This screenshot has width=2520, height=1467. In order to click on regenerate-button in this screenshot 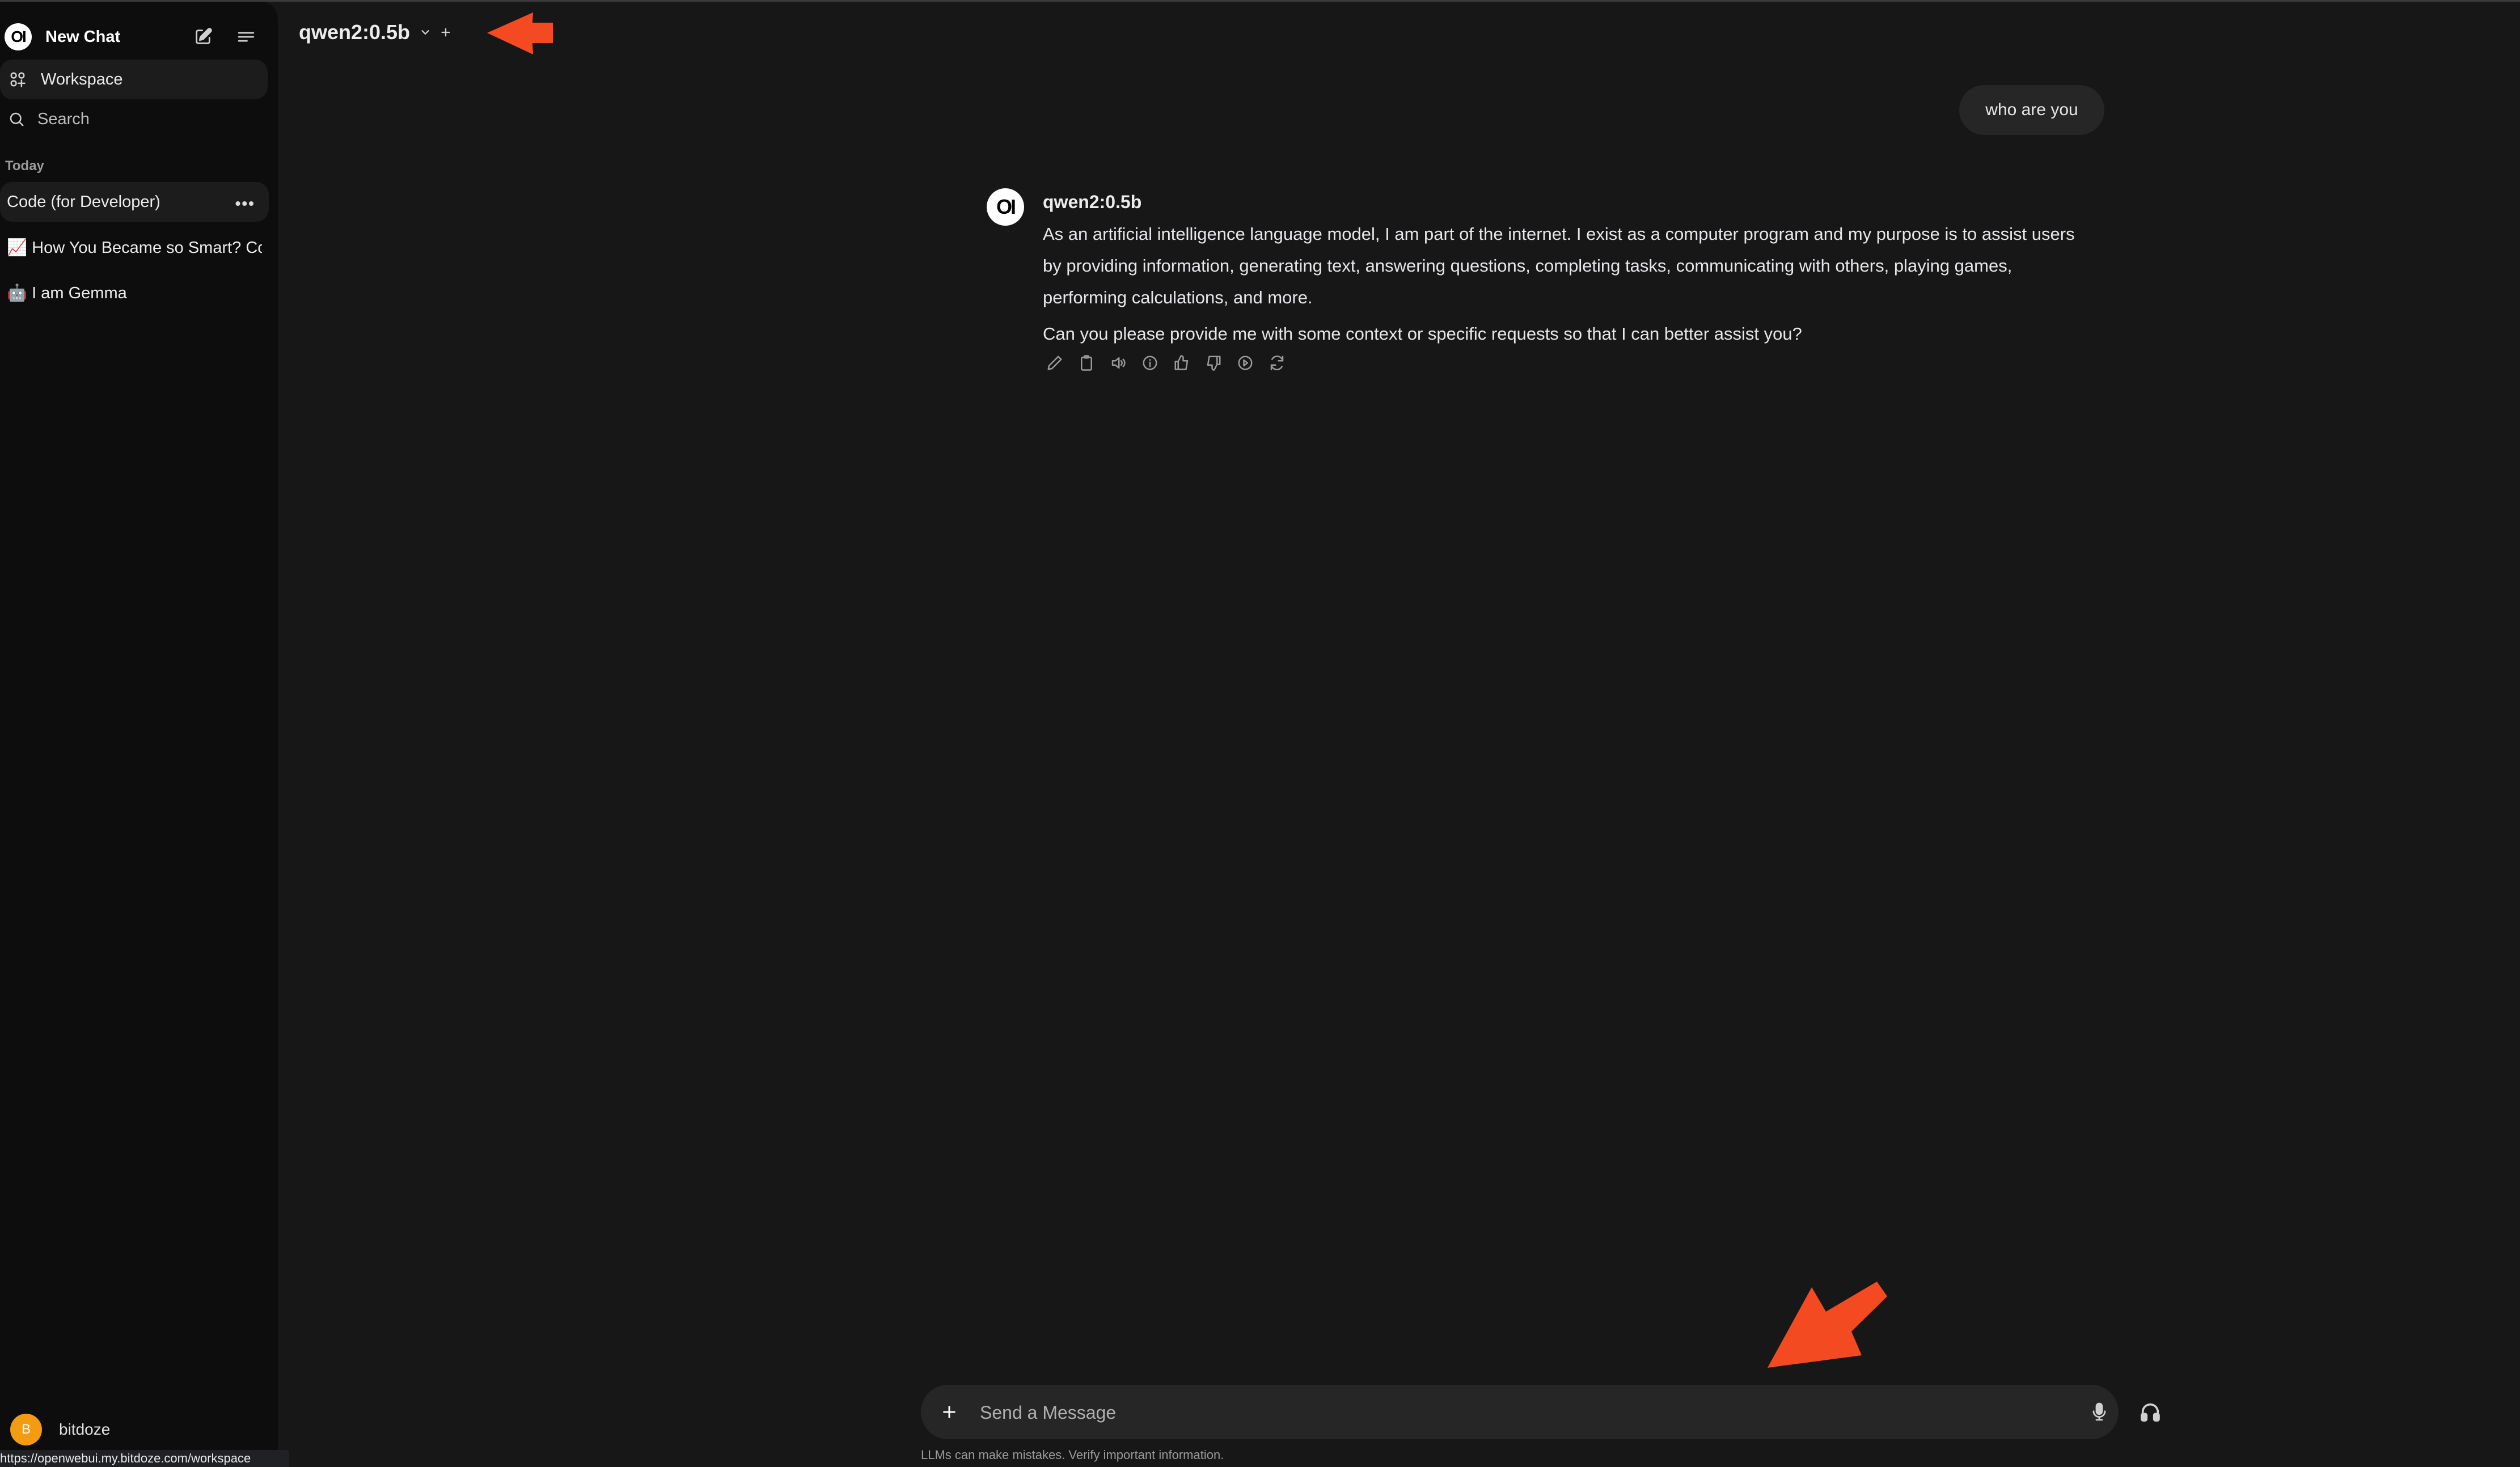, I will do `click(1277, 363)`.